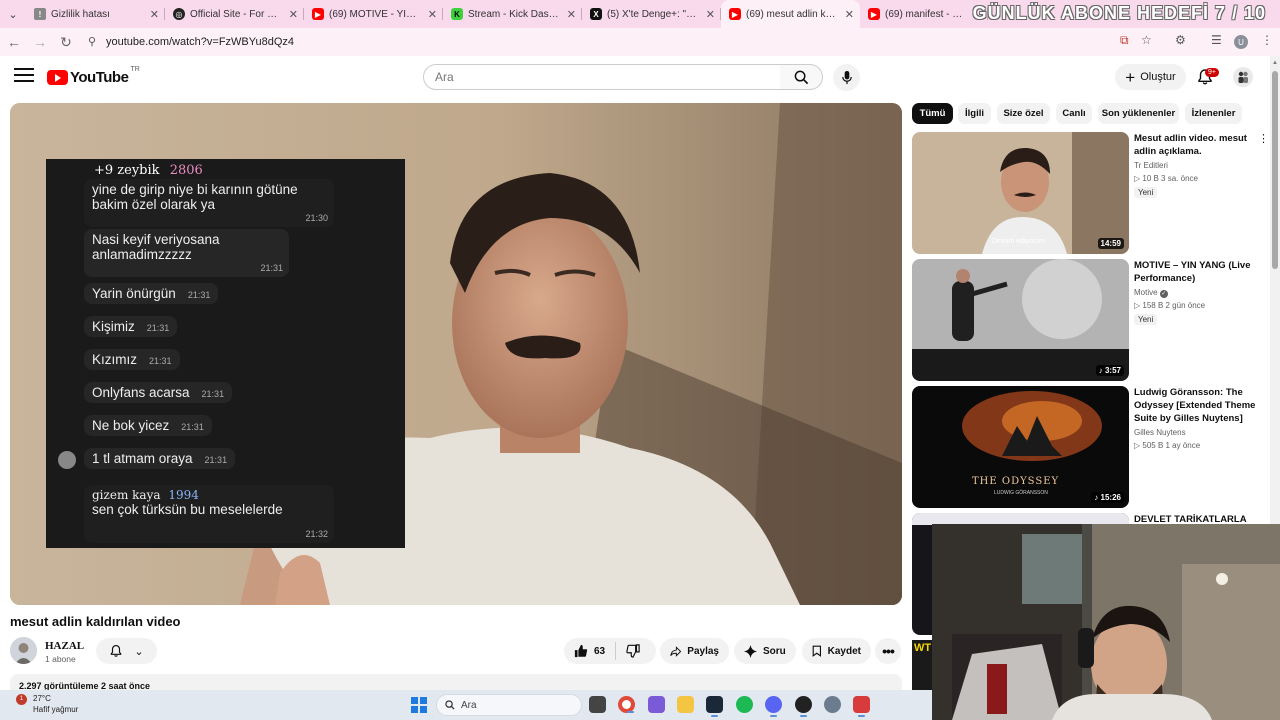  Describe the element at coordinates (1119, 13) in the screenshot. I see `stream-goal-overlay: GÜNLÜK ABONE HEDEFİ 7 / 10` at that location.